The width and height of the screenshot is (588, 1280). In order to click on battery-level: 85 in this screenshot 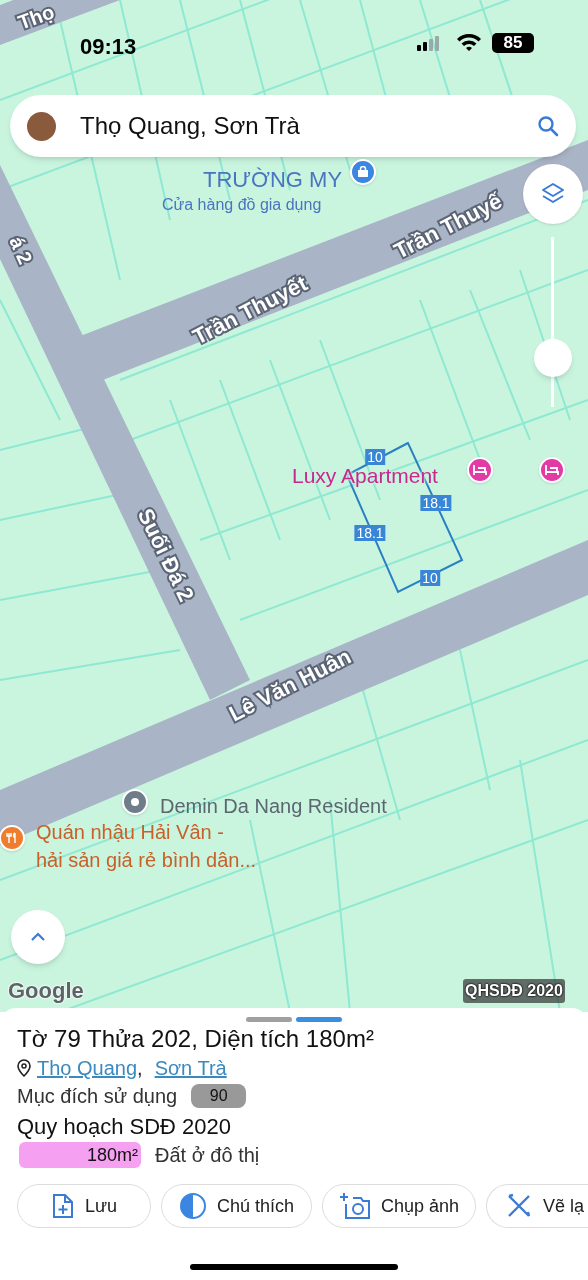, I will do `click(513, 43)`.